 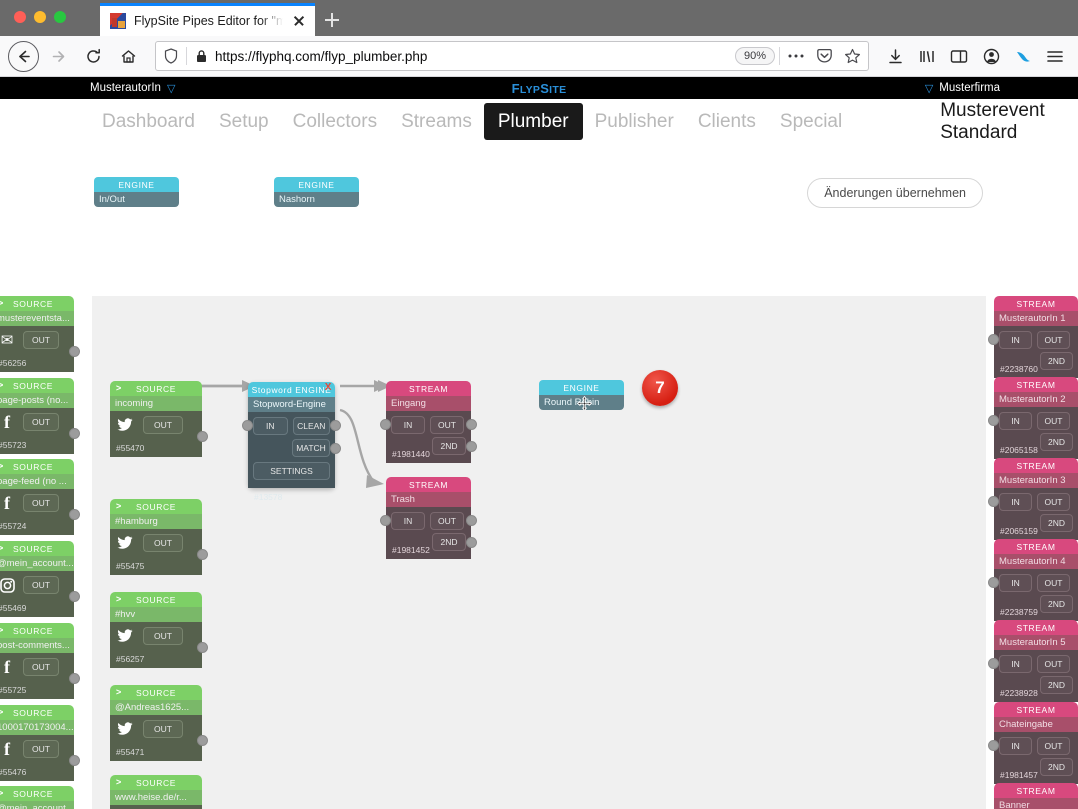 I want to click on back-arrow-icon, so click(x=23, y=56).